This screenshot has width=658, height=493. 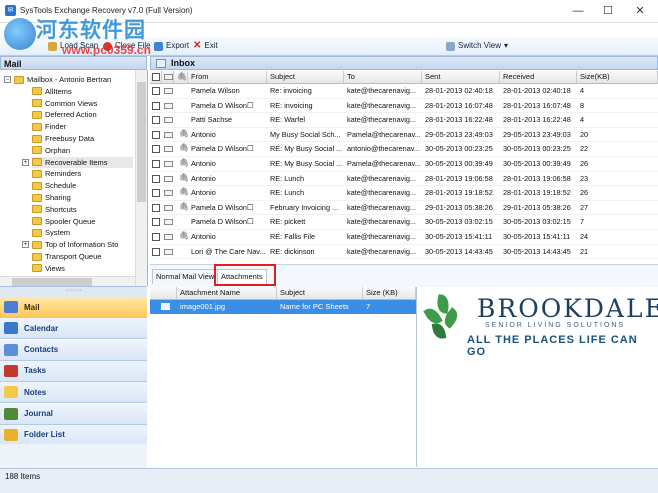 What do you see at coordinates (73, 435) in the screenshot?
I see `nav-folder-list: Folder List` at bounding box center [73, 435].